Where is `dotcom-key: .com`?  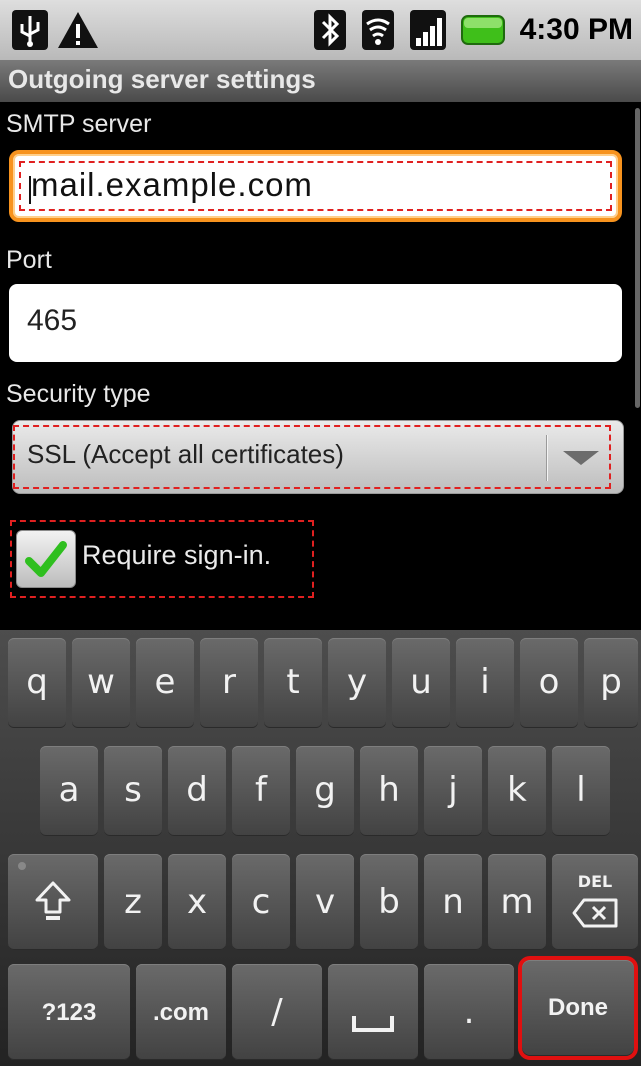 dotcom-key: .com is located at coordinates (181, 1012).